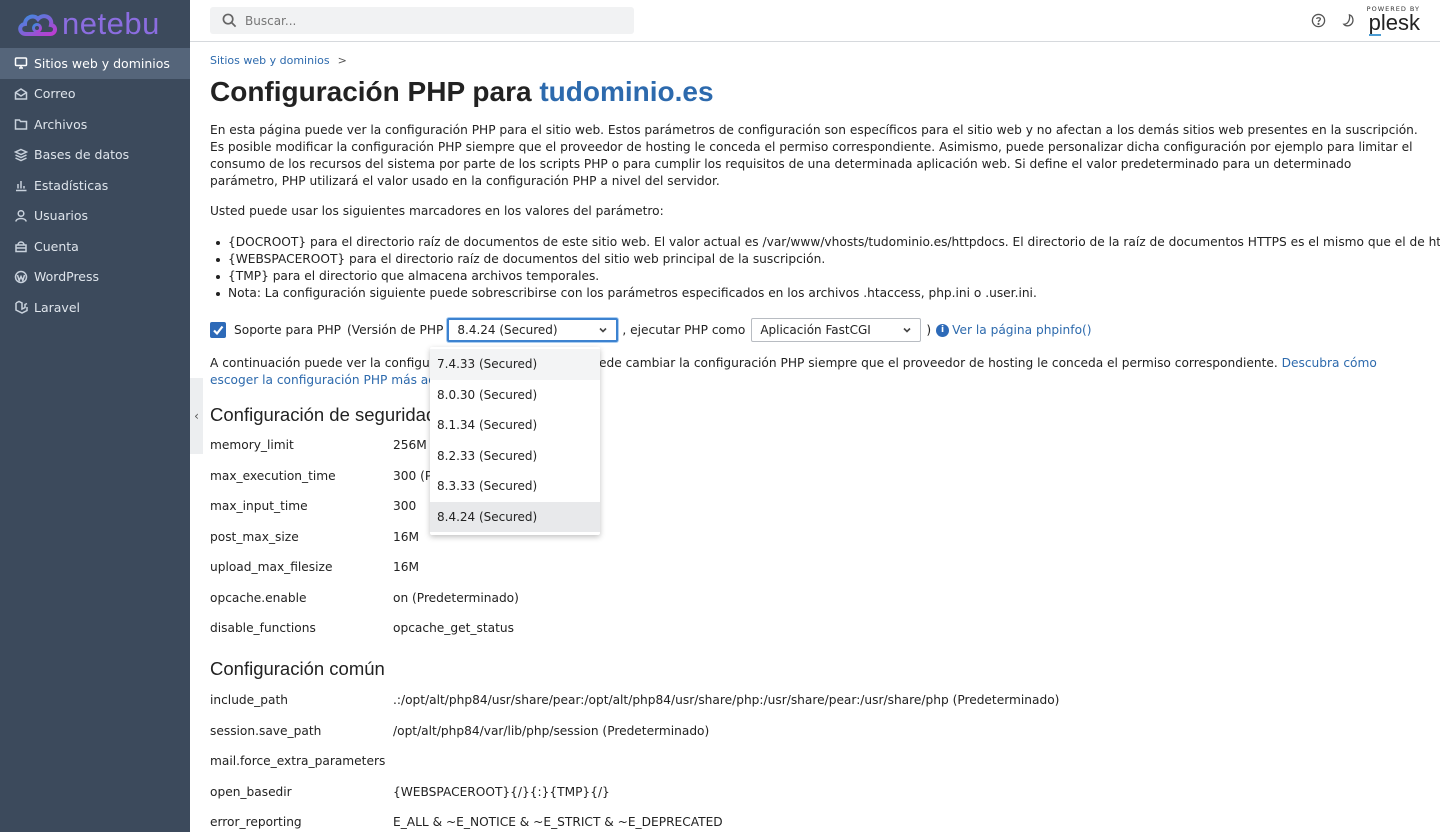 The height and width of the screenshot is (832, 1440). I want to click on page-title: Configuración PHP para tudominio.es, so click(462, 92).